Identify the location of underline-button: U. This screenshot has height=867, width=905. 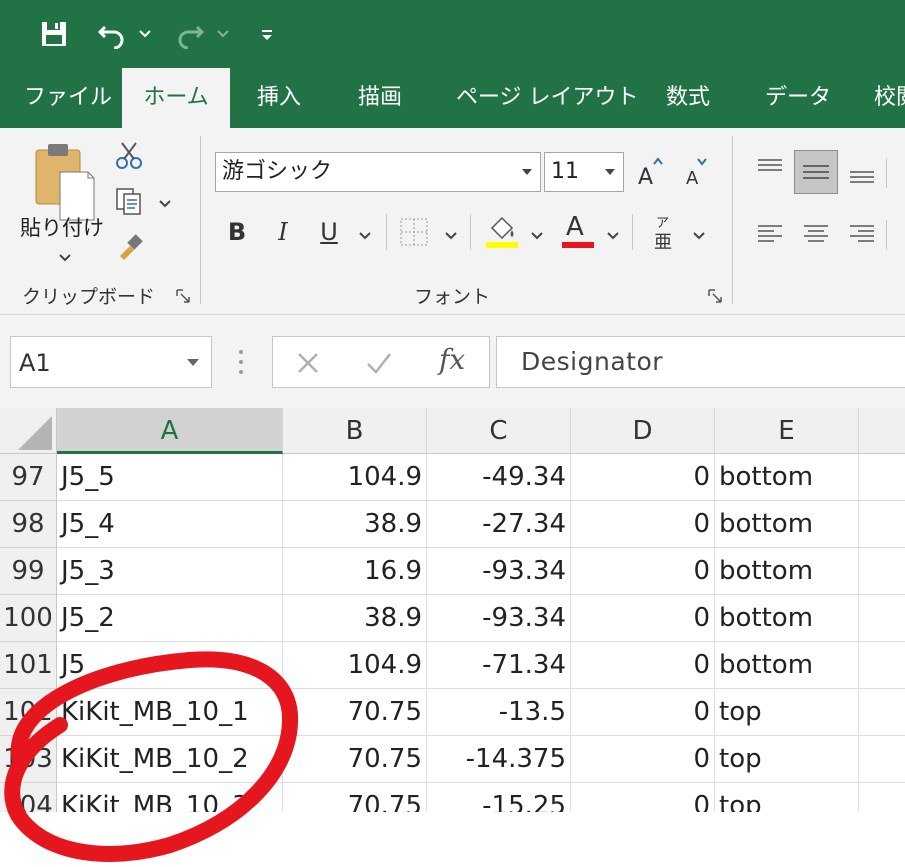
(329, 232).